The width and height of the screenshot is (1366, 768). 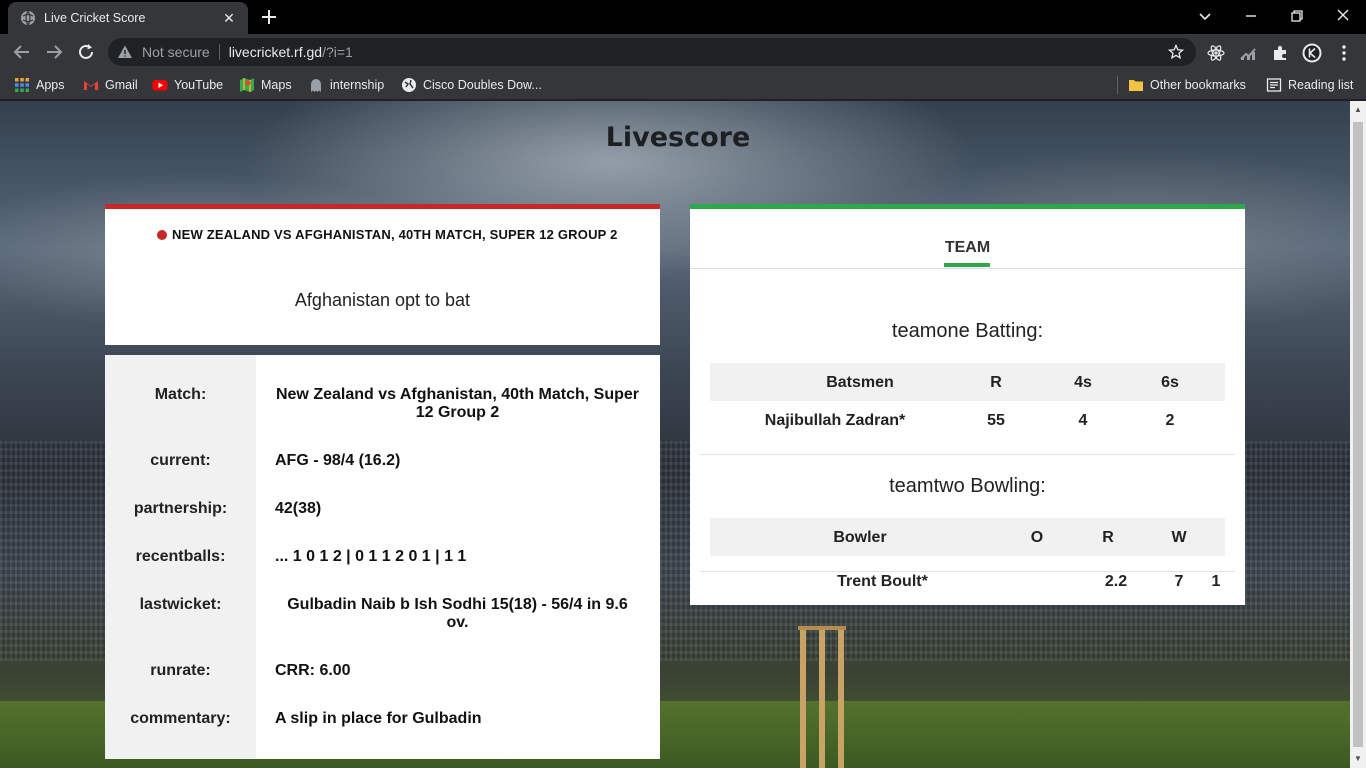 I want to click on page-title: Livescore, so click(x=678, y=137).